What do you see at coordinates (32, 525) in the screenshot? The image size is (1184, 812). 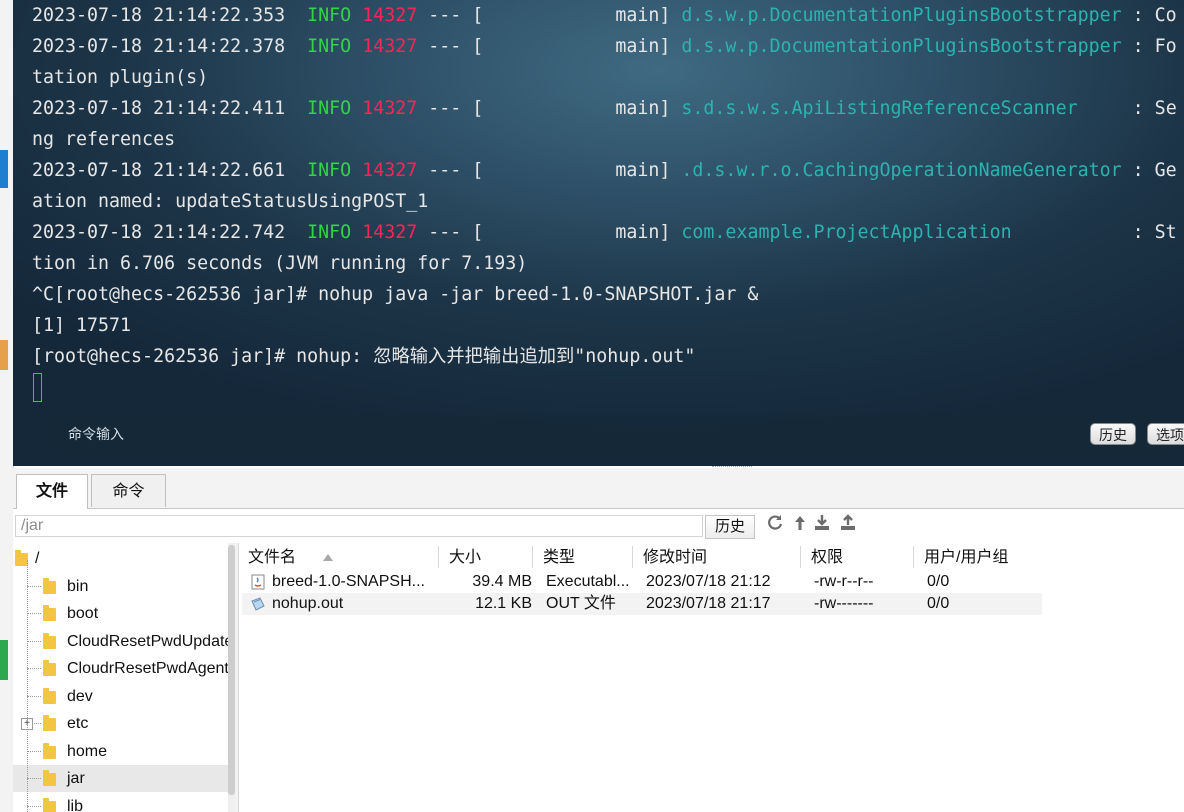 I see `path-text: /jar` at bounding box center [32, 525].